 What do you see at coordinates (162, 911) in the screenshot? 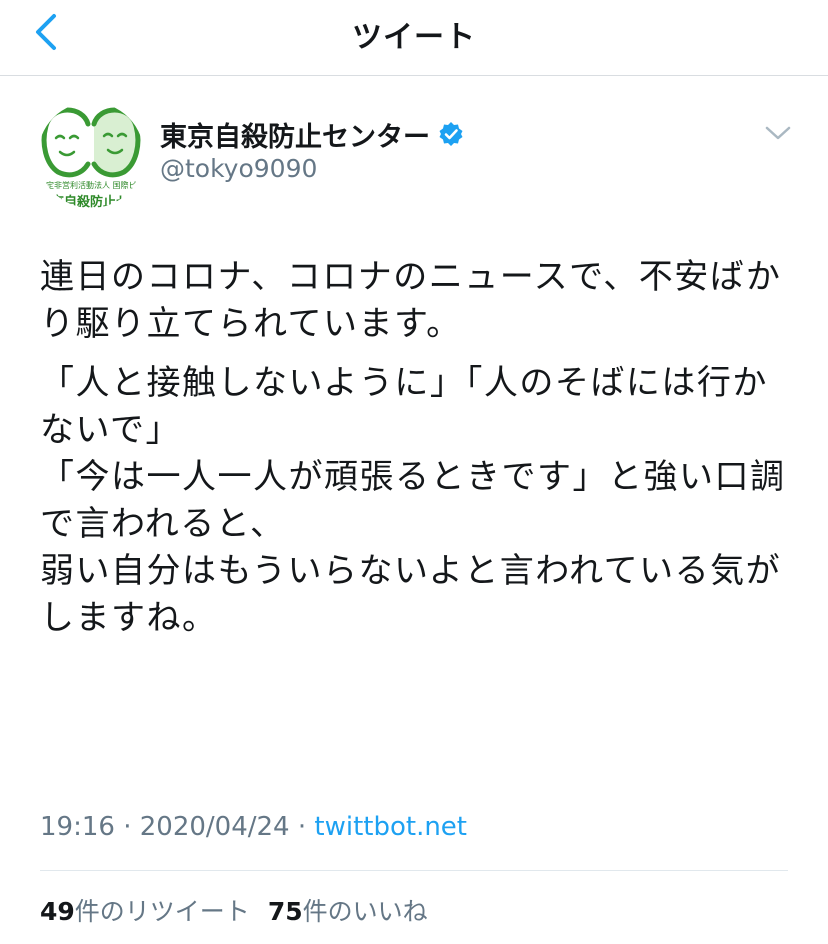
I see `retweet-label: 件のリツイート` at bounding box center [162, 911].